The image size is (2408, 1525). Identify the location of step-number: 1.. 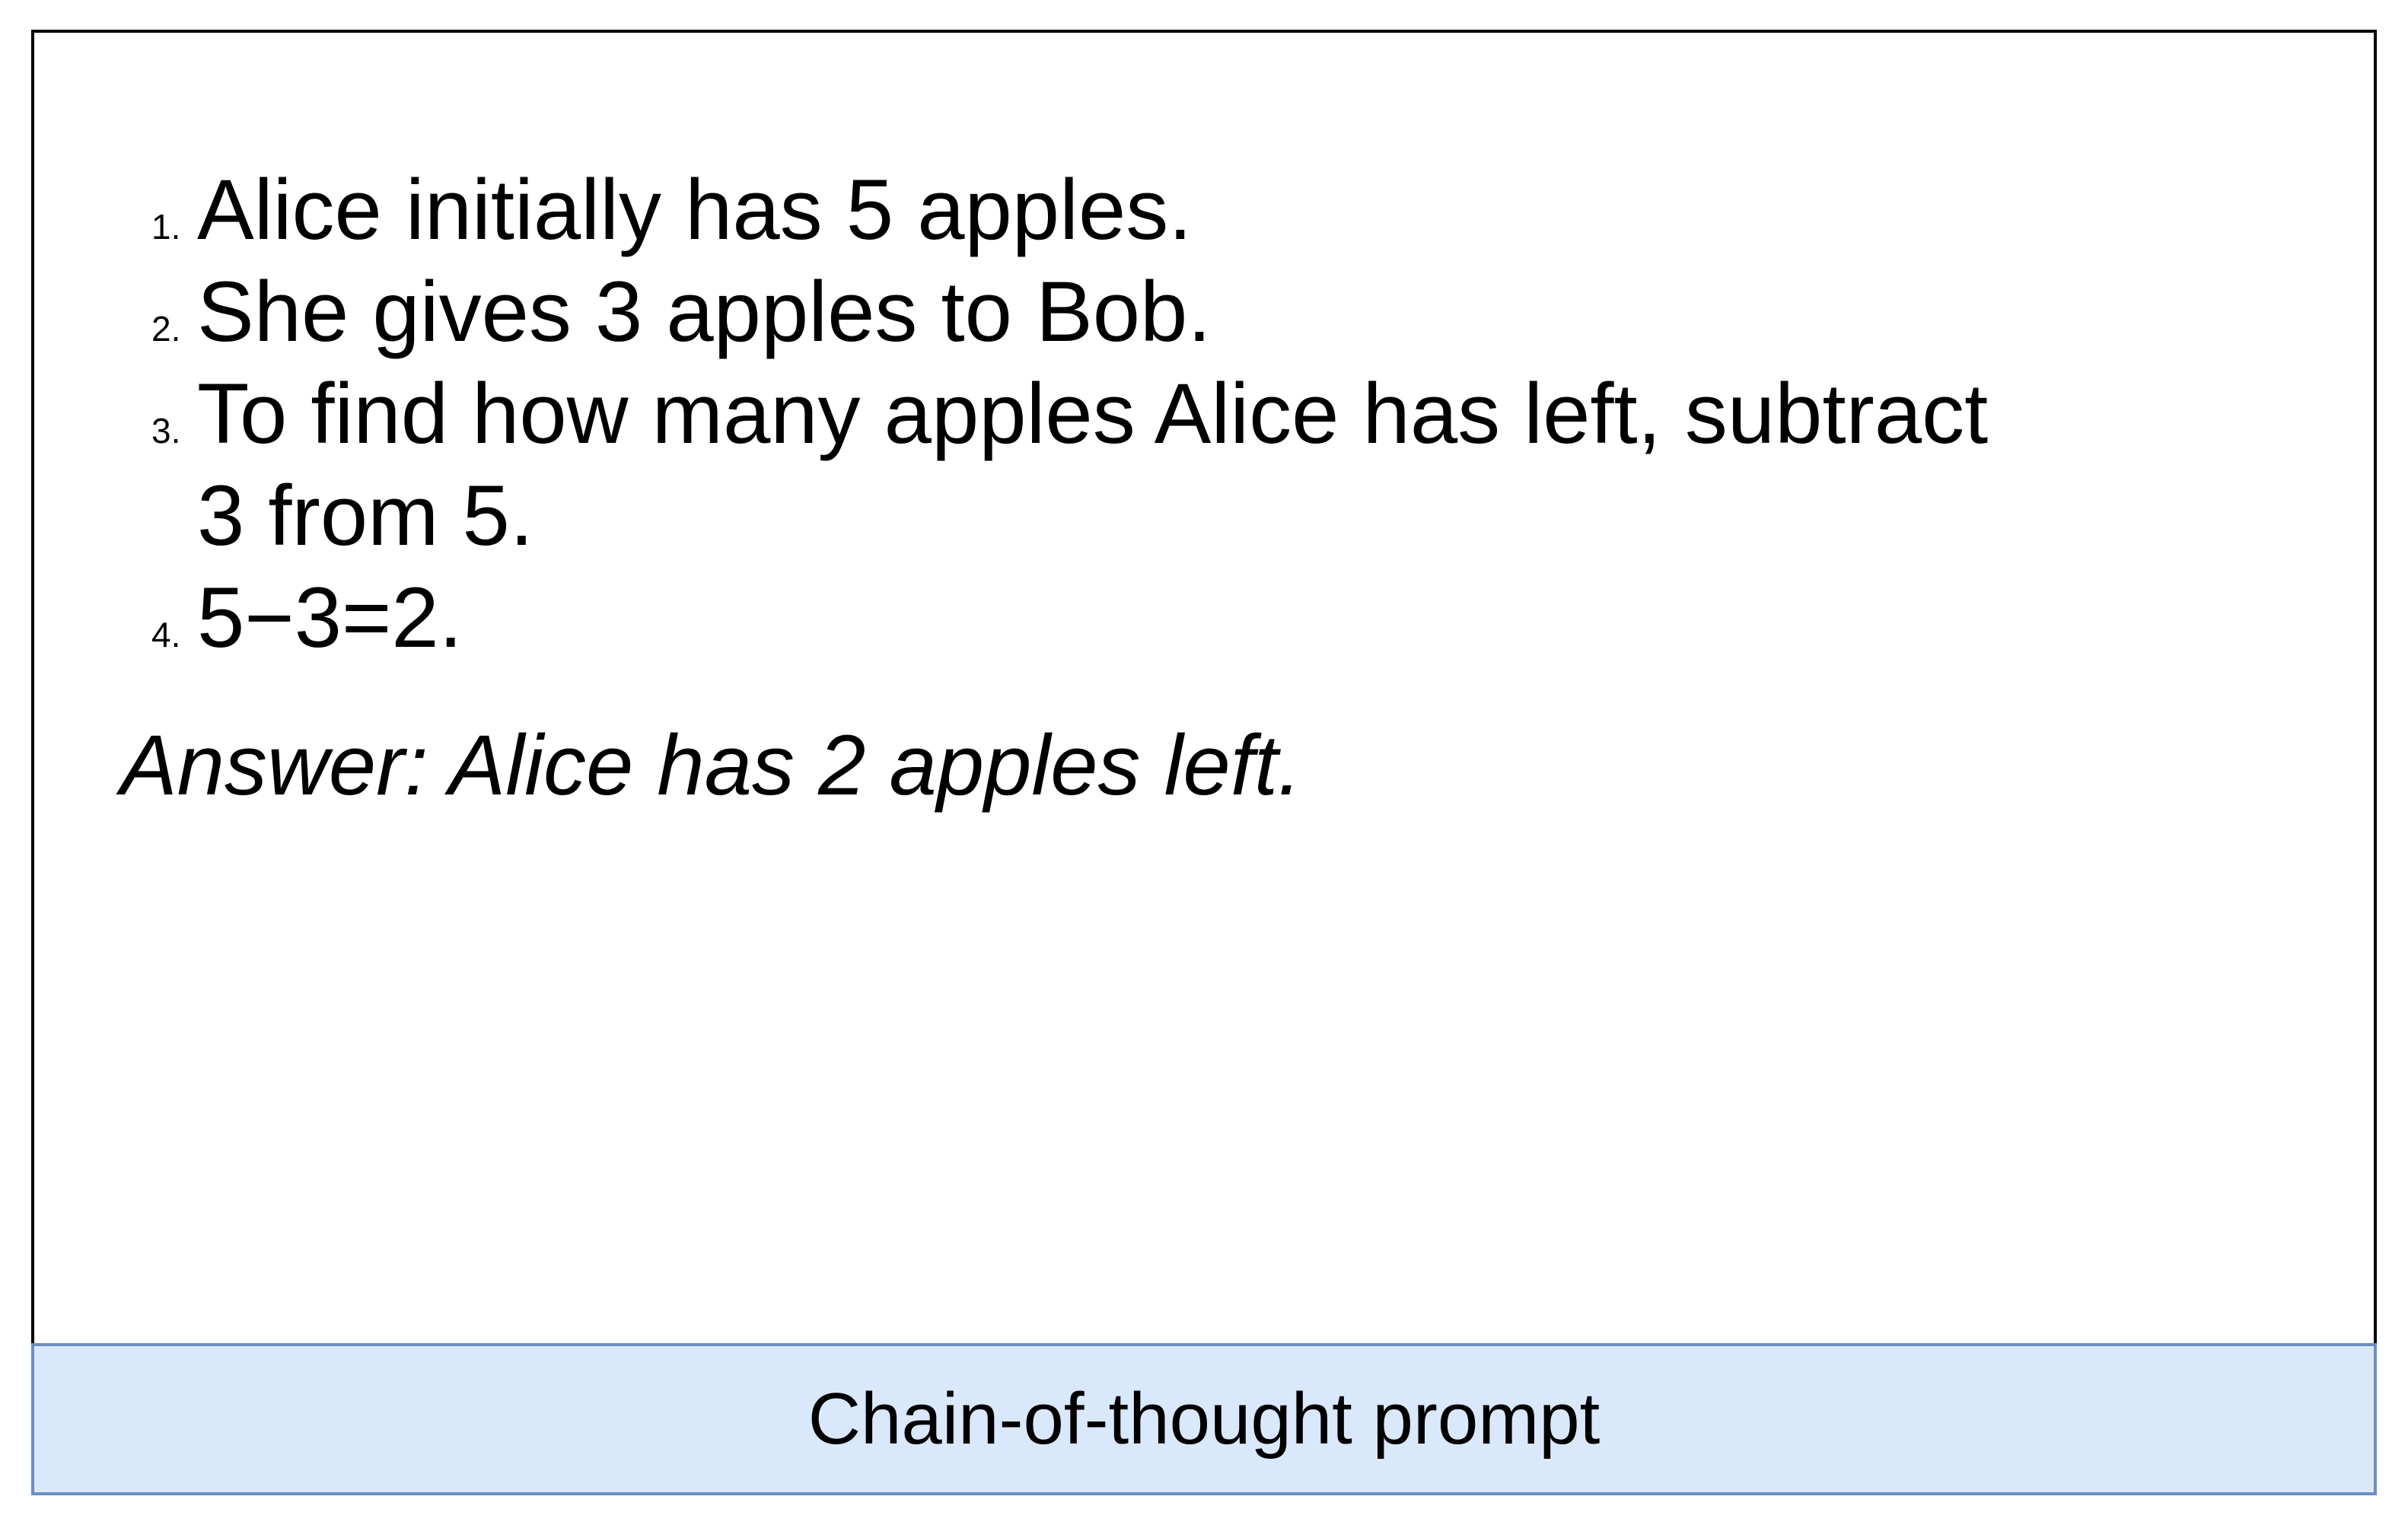
(166, 227).